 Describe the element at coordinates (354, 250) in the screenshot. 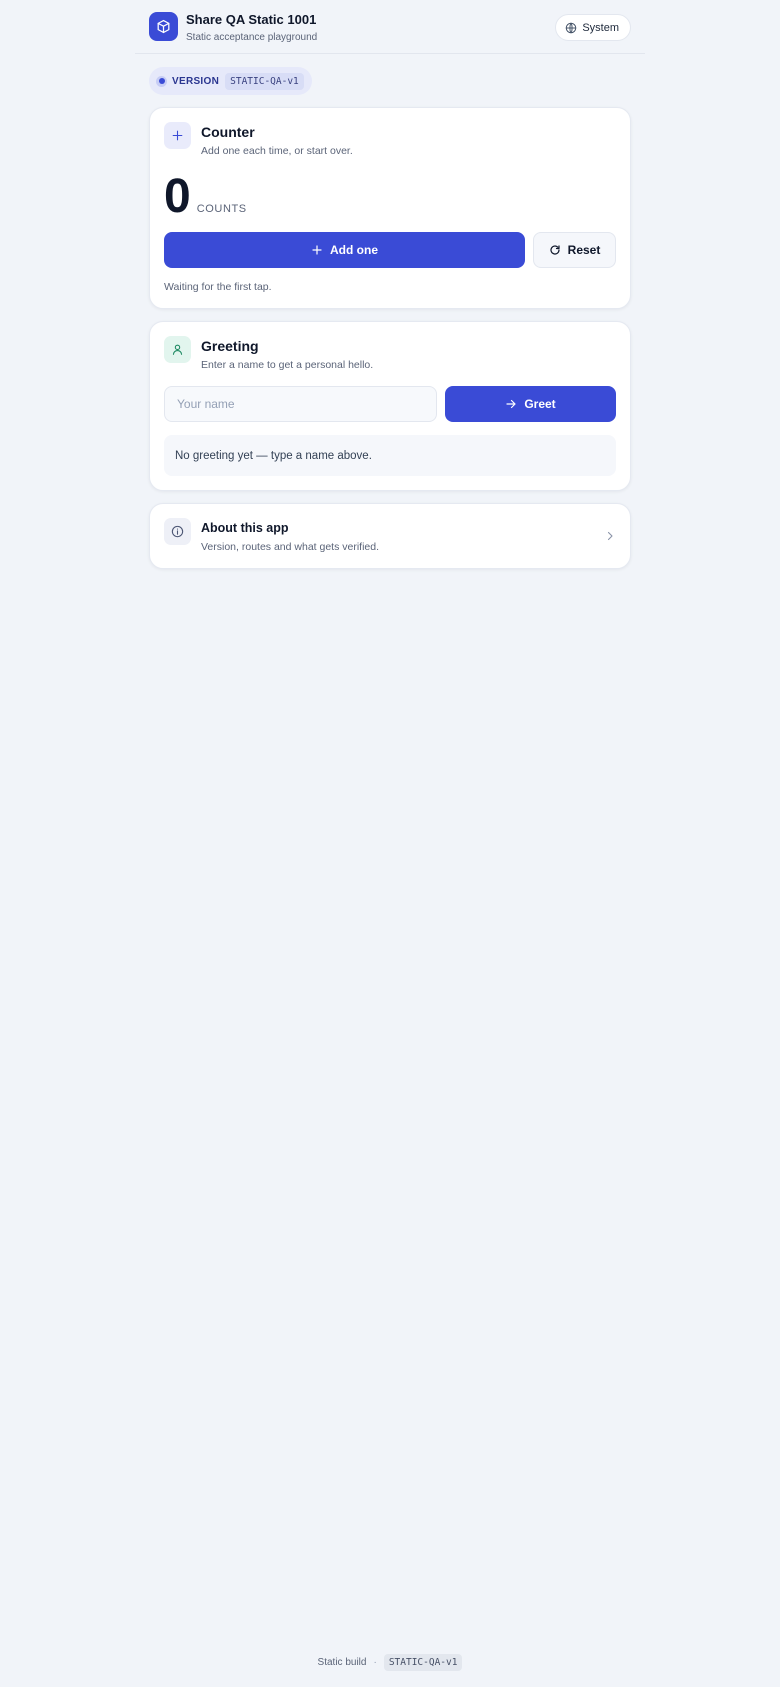

I see `add-one-label: Add one` at that location.